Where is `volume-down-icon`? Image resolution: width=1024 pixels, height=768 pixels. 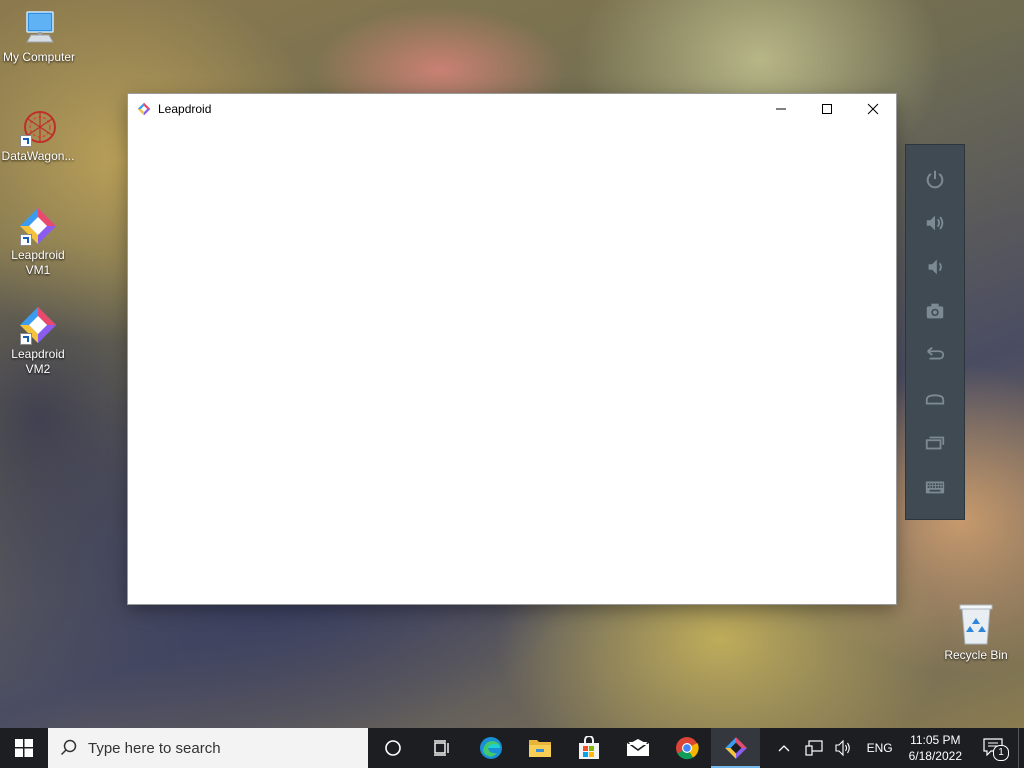 volume-down-icon is located at coordinates (935, 267).